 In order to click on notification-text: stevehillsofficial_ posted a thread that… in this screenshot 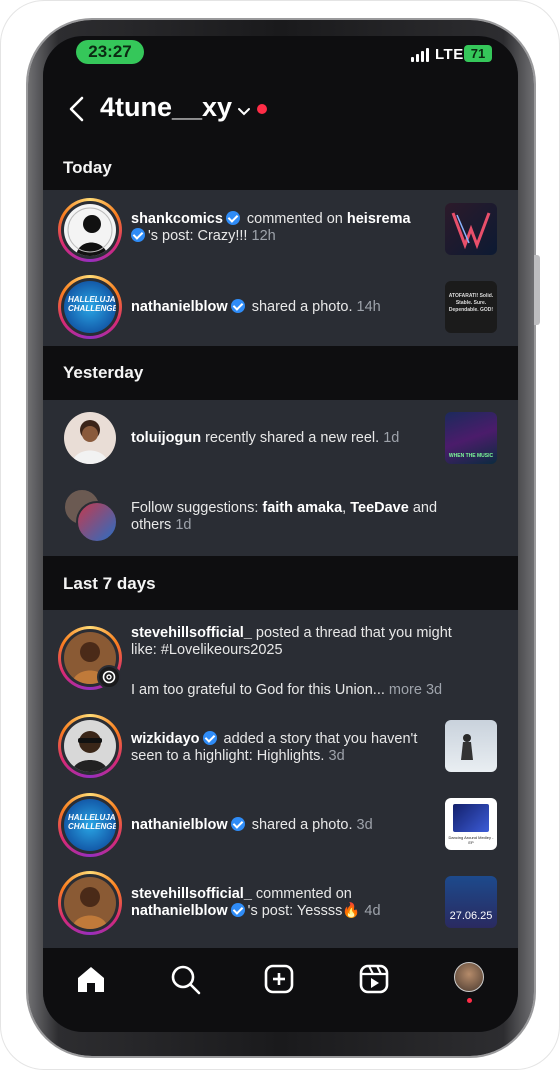, I will do `click(291, 641)`.